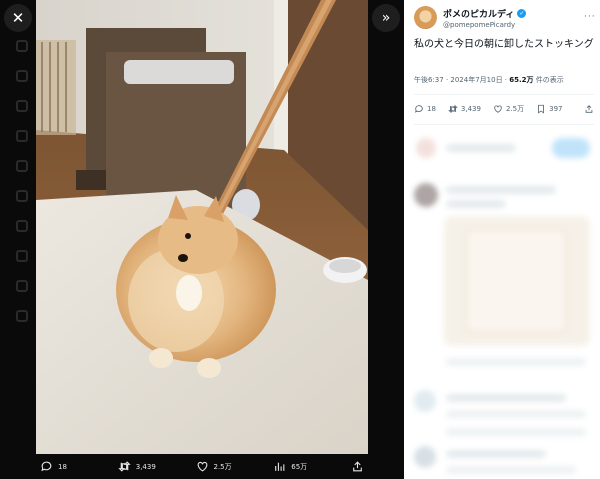 The image size is (600, 479). What do you see at coordinates (484, 25) in the screenshot?
I see `author-handle: @pomepomePicardy` at bounding box center [484, 25].